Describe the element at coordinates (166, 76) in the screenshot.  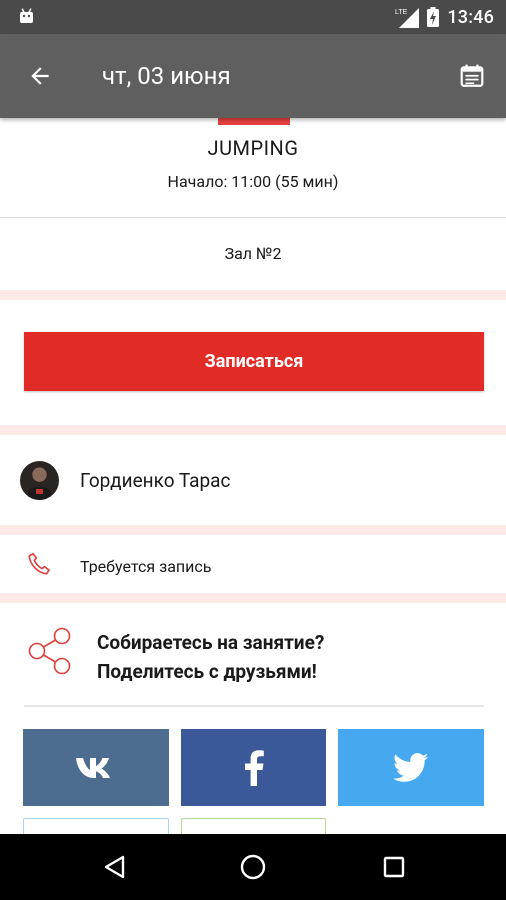
I see `page-title: чт, 03 июня` at that location.